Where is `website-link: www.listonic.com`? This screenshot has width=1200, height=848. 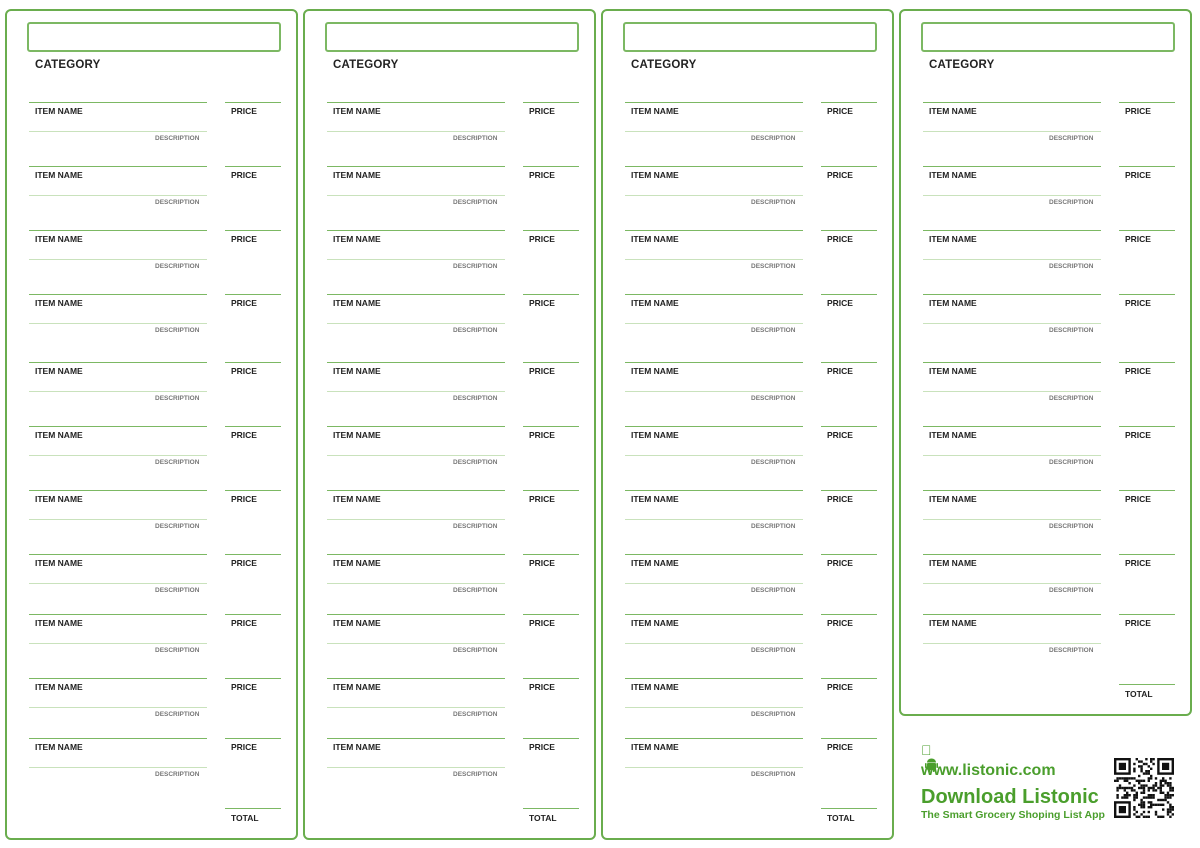 website-link: www.listonic.com is located at coordinates (988, 771).